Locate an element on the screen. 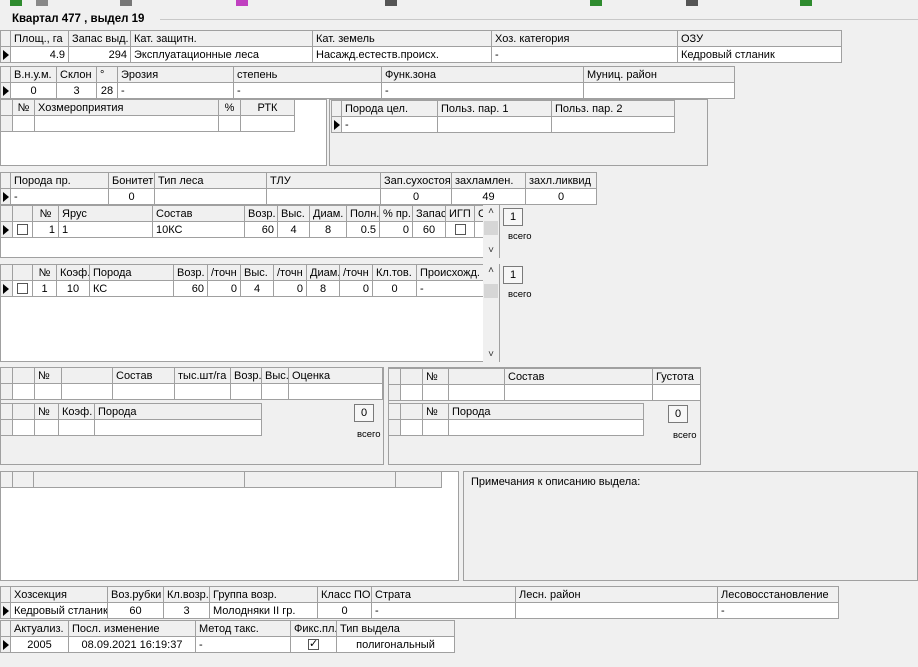 The image size is (918, 667). header-land-cat: Кат. земель is located at coordinates (402, 38).